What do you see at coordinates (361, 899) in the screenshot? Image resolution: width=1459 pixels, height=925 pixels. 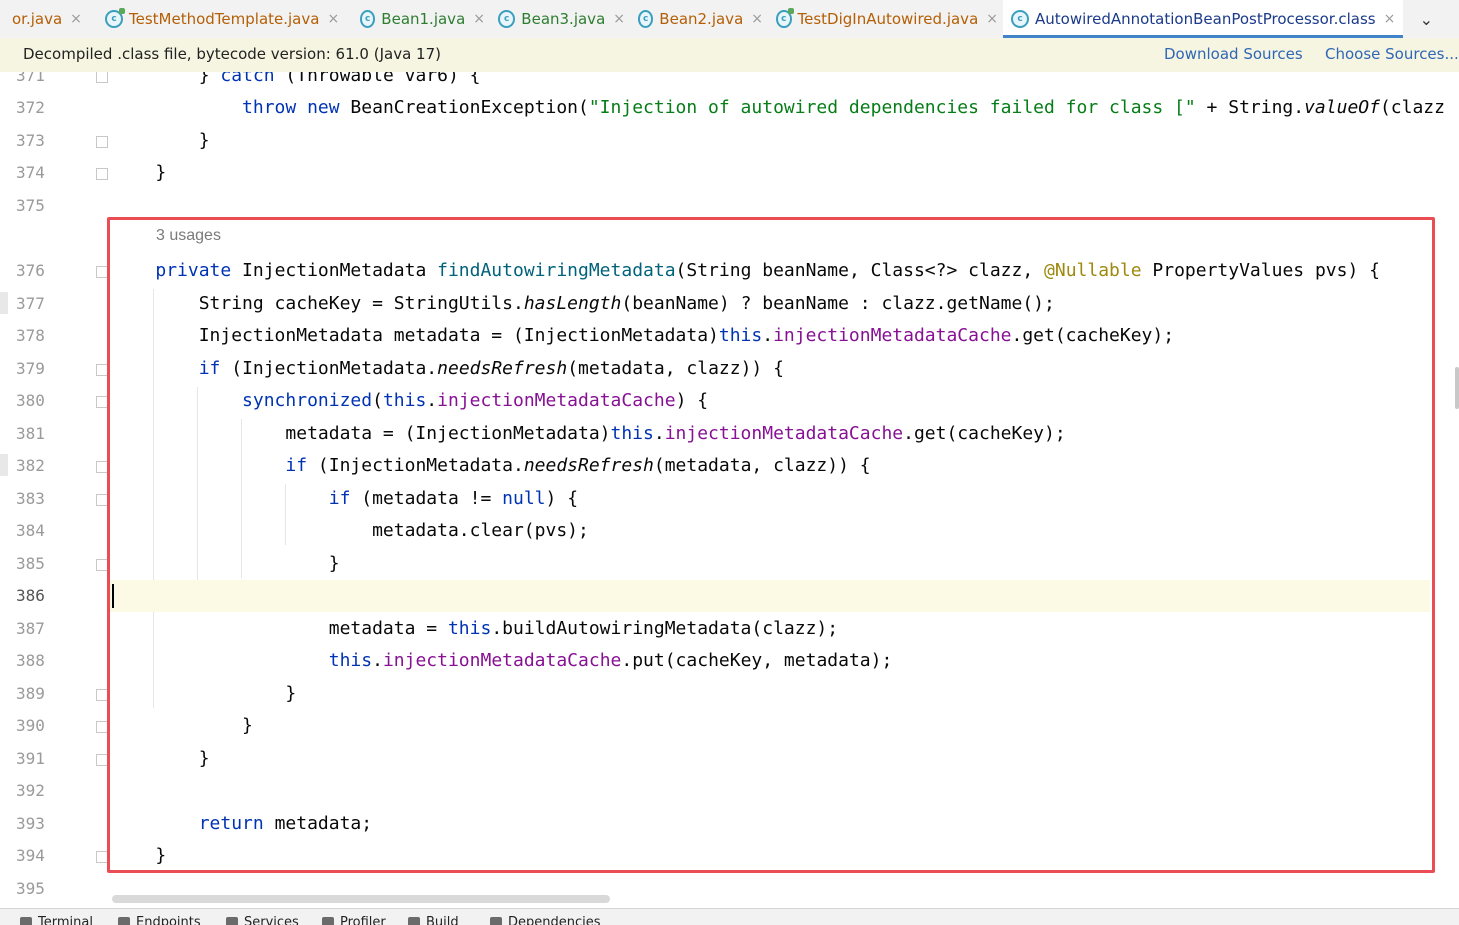 I see `horizontal-scrollbar` at bounding box center [361, 899].